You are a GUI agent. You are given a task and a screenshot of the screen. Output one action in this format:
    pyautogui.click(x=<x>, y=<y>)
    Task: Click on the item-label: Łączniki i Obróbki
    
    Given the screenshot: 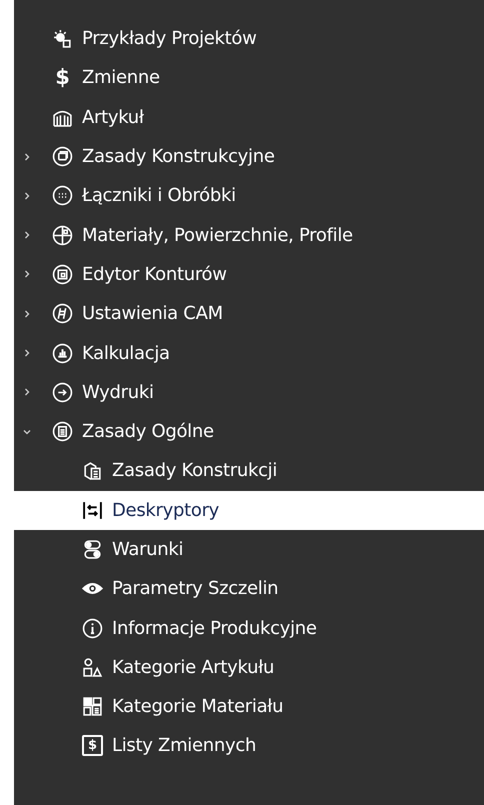 What is the action you would take?
    pyautogui.click(x=159, y=195)
    